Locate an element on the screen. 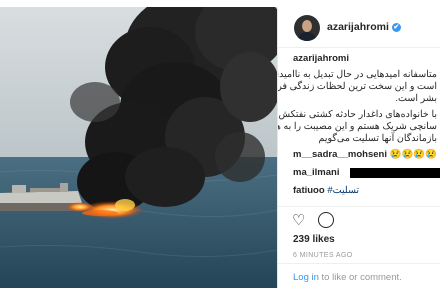 Image resolution: width=440 pixels, height=290 pixels. avatar-body-shape is located at coordinates (307, 36).